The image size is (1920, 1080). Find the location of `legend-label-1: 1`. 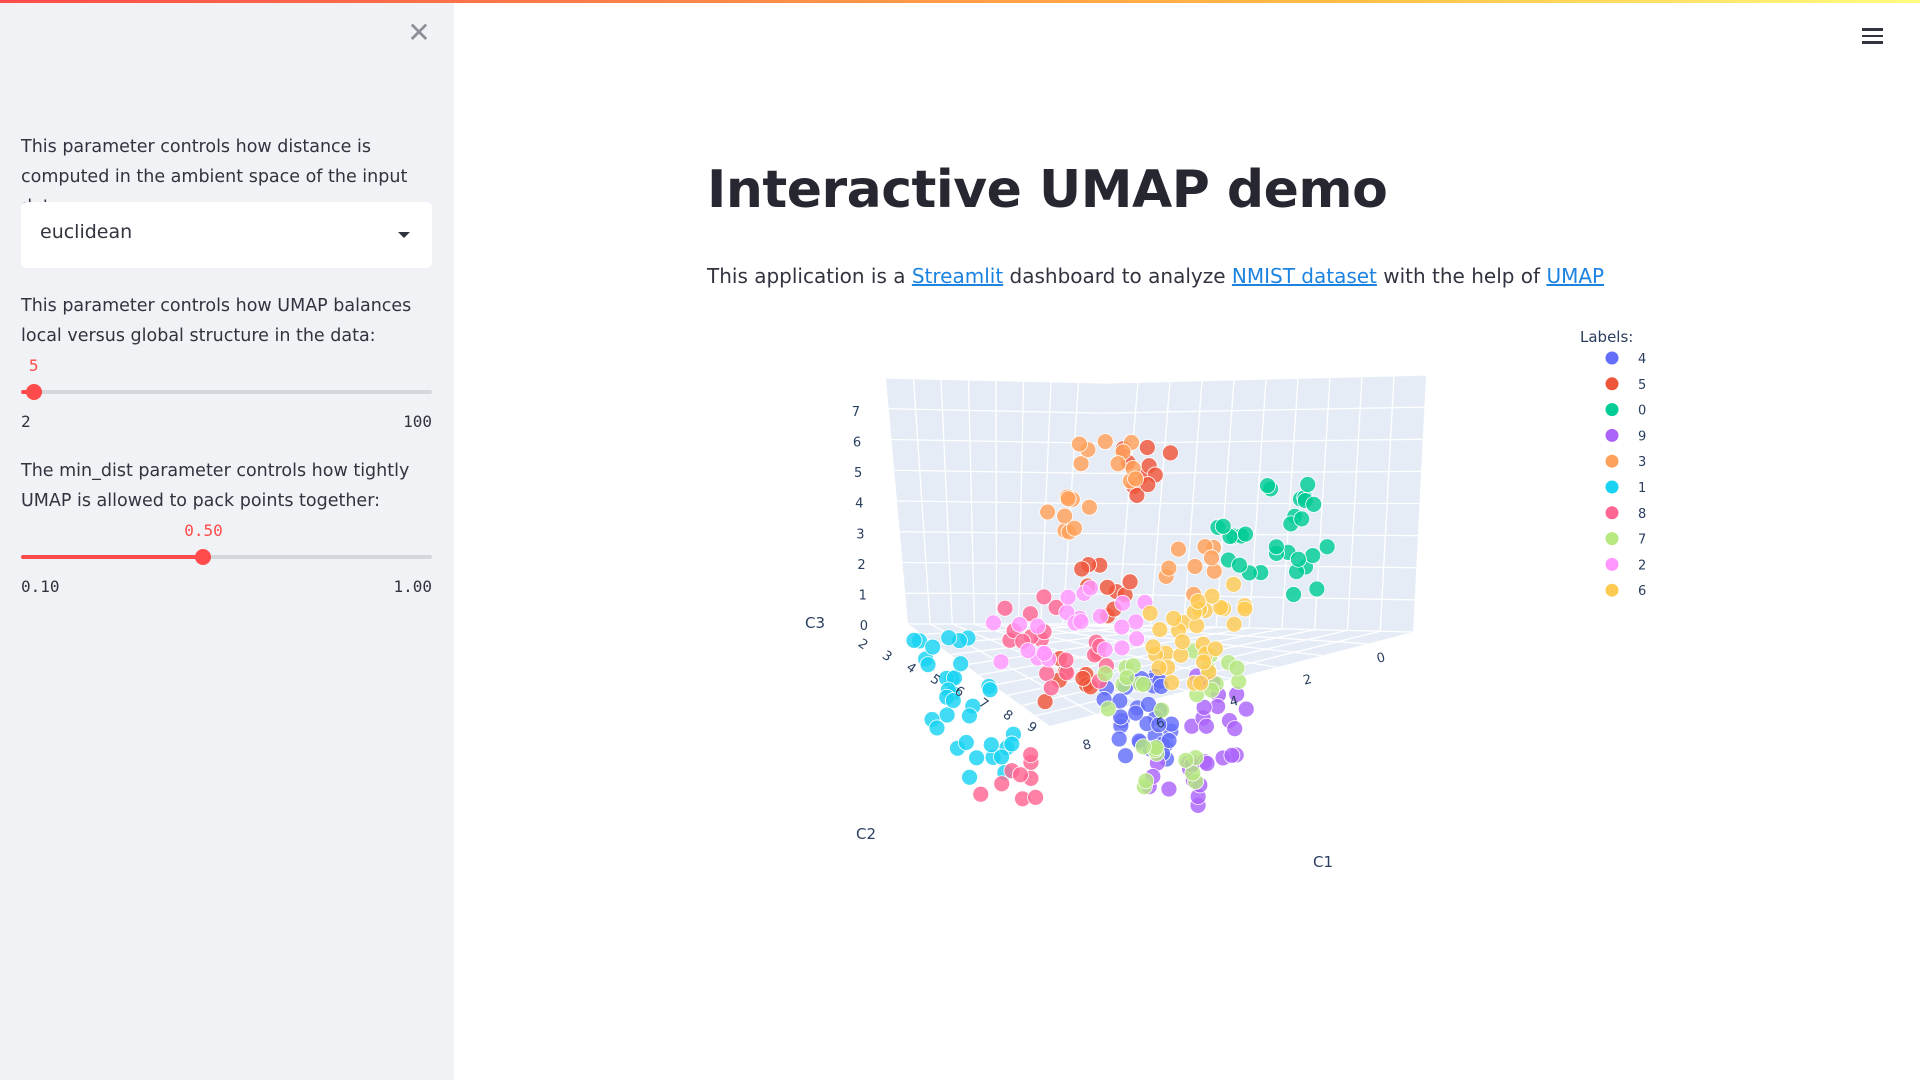

legend-label-1: 1 is located at coordinates (1642, 488).